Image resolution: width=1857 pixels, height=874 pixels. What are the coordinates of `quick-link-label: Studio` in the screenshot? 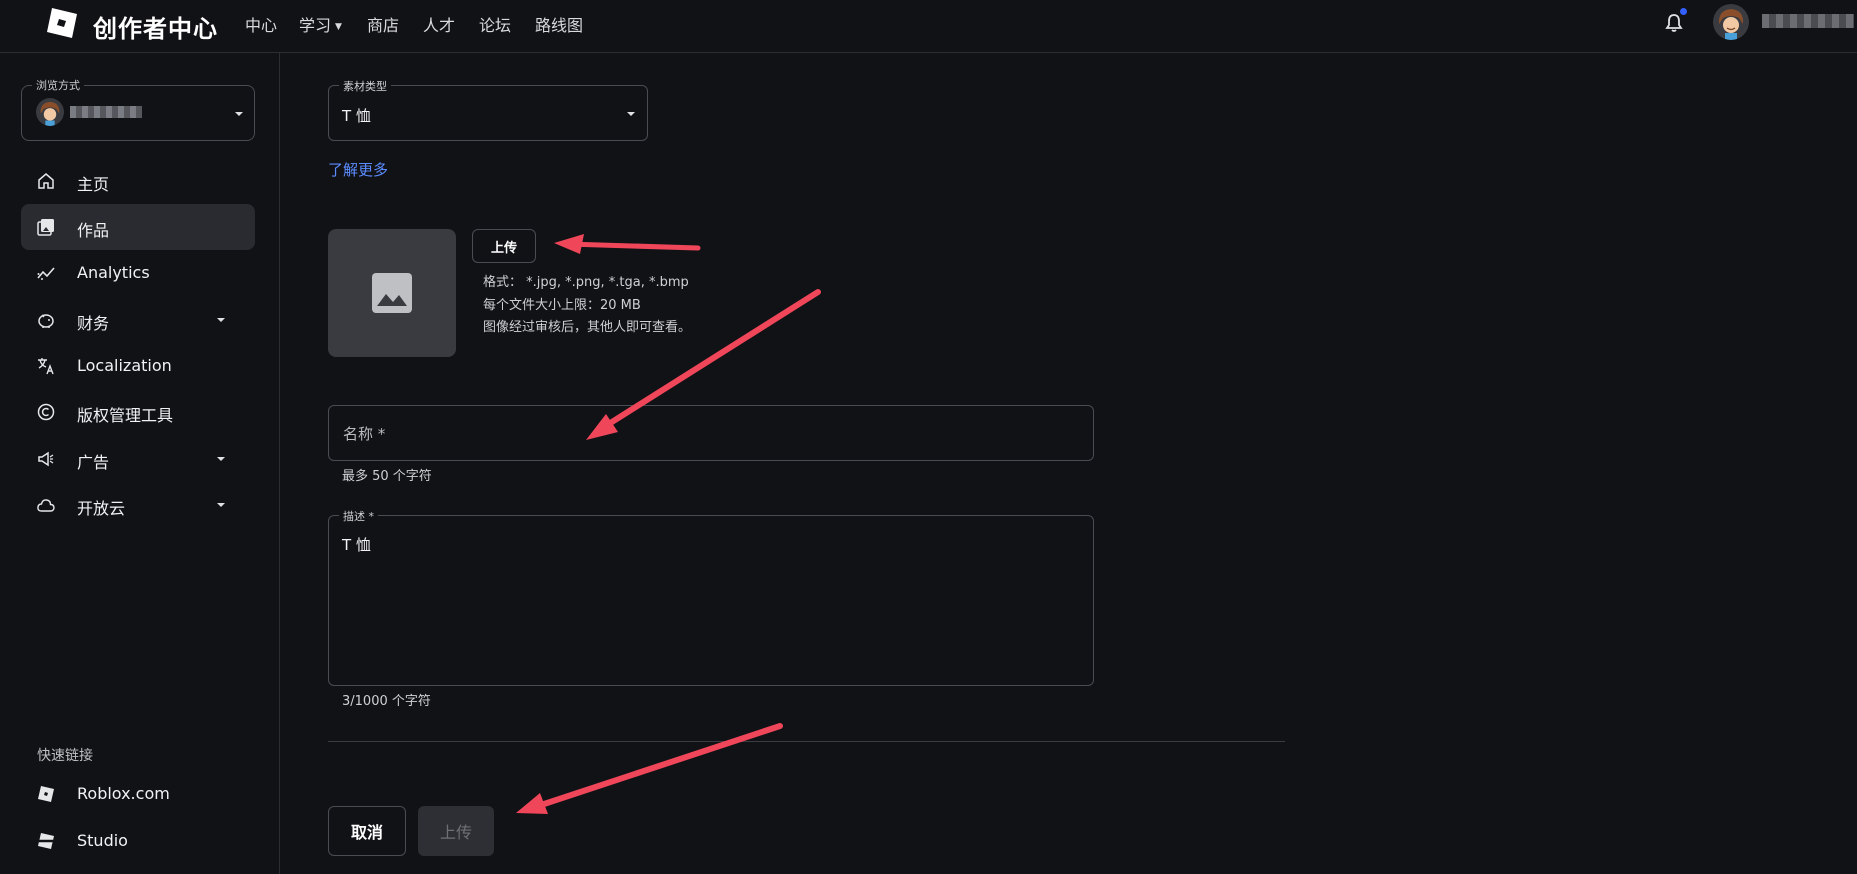 It's located at (102, 840).